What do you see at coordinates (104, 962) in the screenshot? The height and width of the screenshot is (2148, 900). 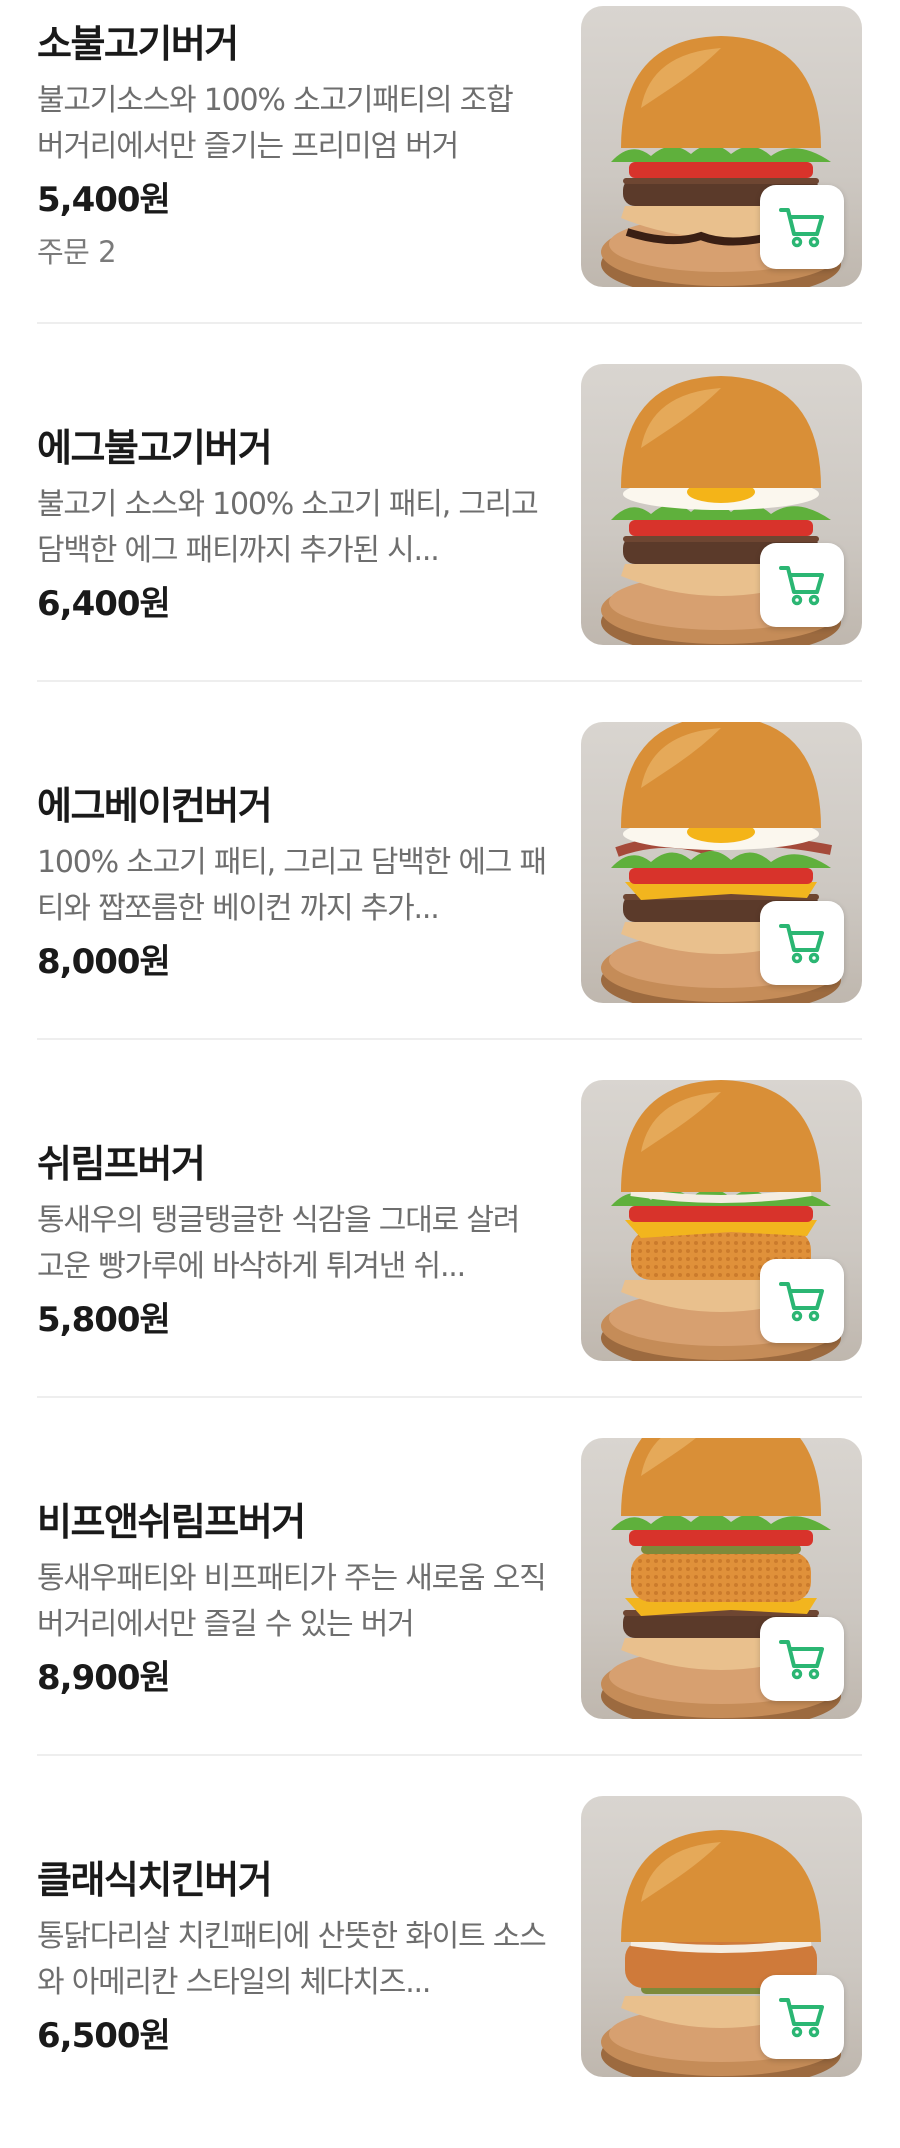 I see `menu-item-price: 8,000원` at bounding box center [104, 962].